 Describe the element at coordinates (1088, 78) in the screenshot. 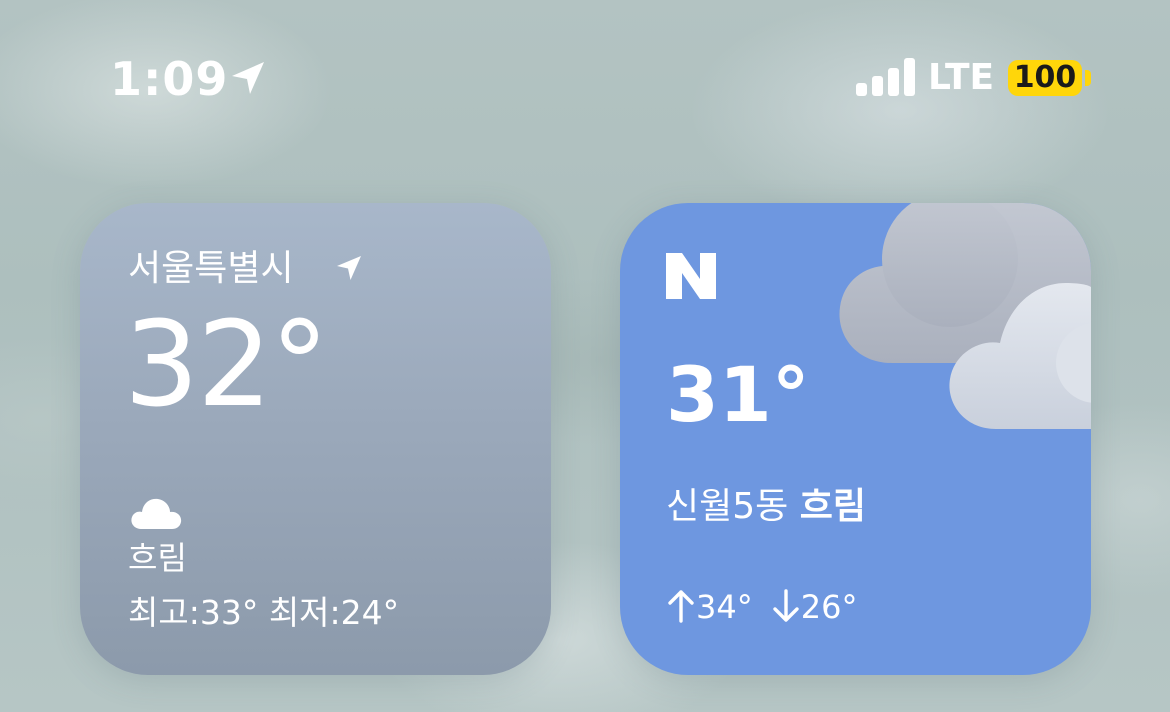

I see `battery-cap-icon` at that location.